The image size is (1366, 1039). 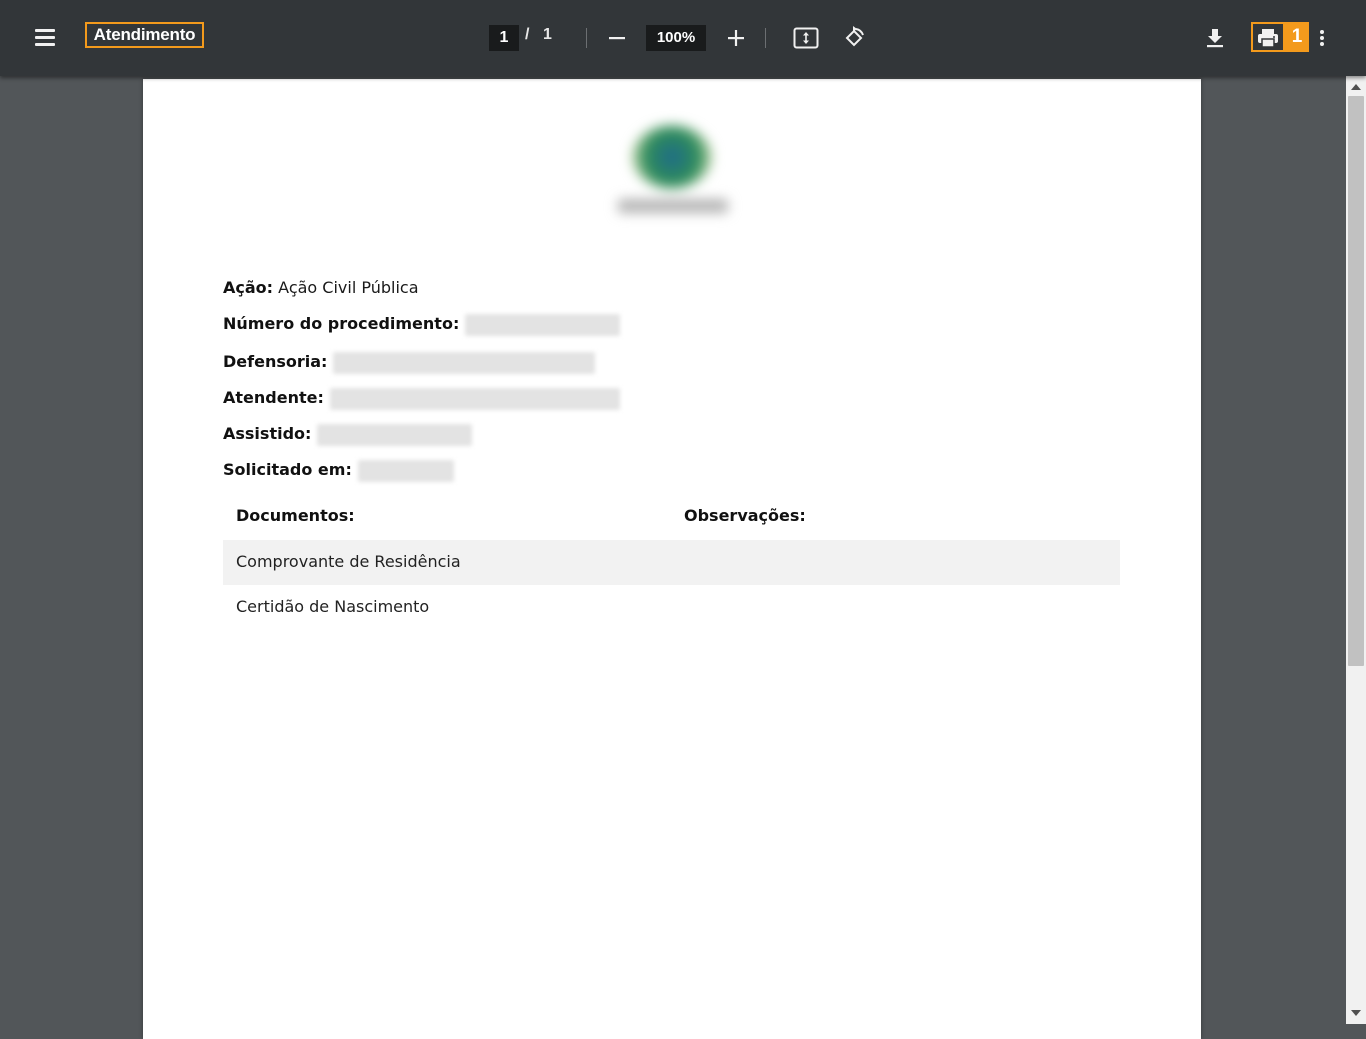 I want to click on print-button, so click(x=1268, y=37).